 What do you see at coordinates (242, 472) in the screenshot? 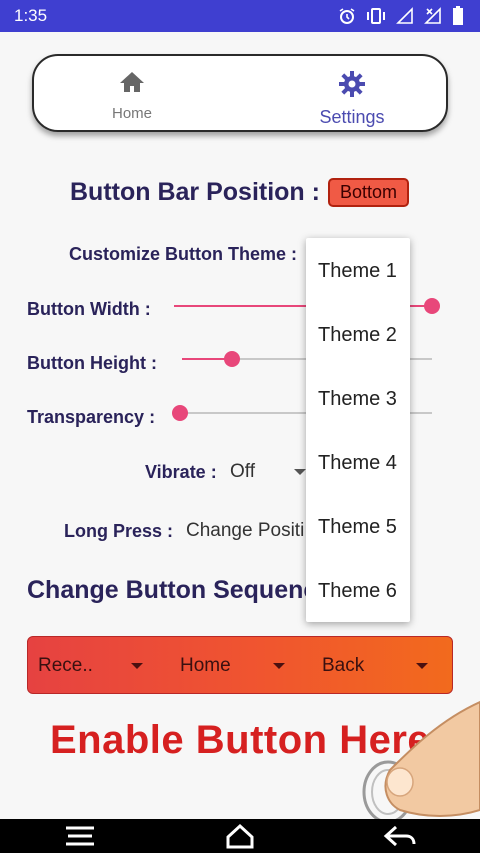
I see `vibrate-value: Off` at bounding box center [242, 472].